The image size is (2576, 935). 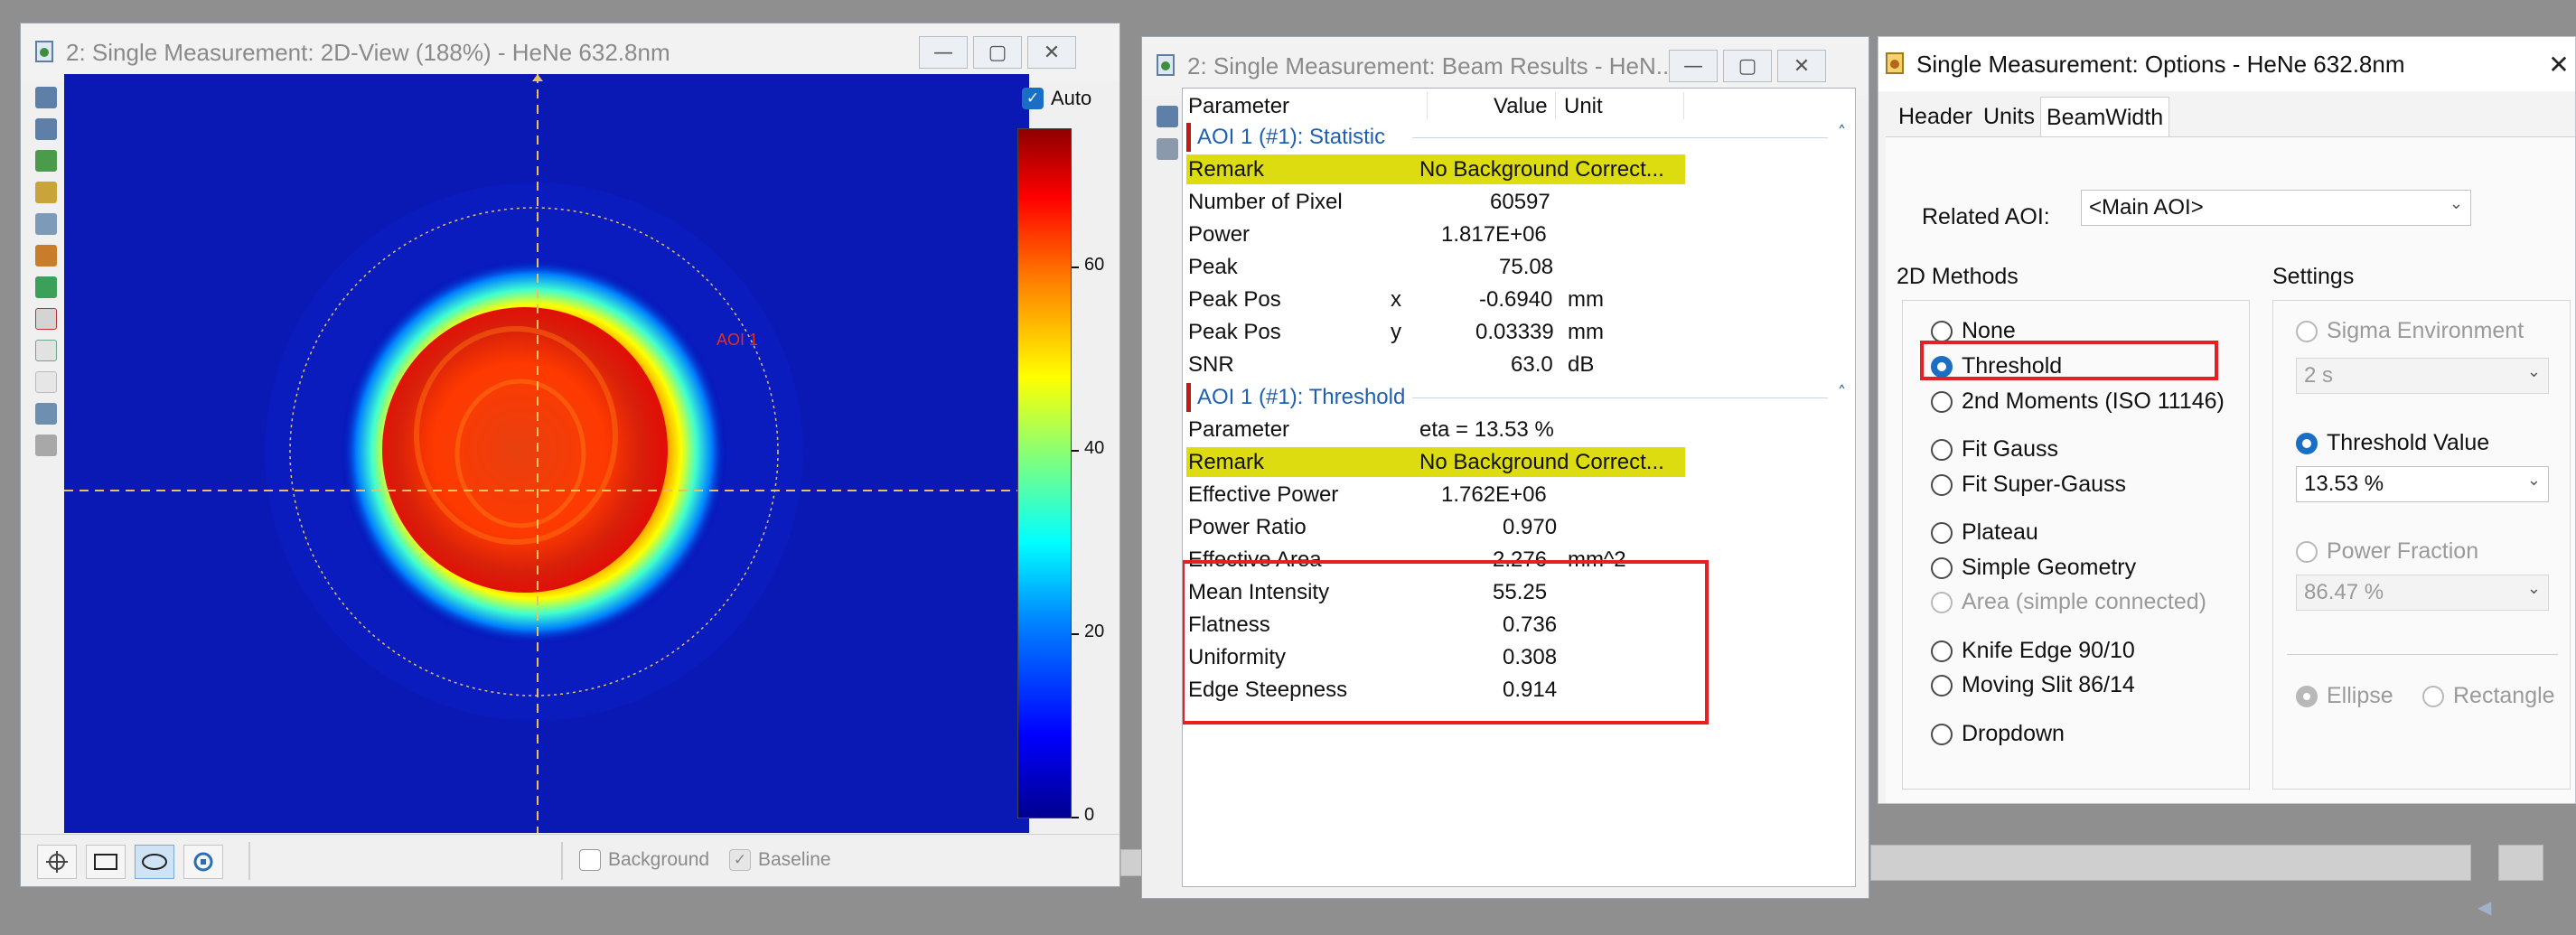 What do you see at coordinates (46, 129) in the screenshot?
I see `save-all-icon` at bounding box center [46, 129].